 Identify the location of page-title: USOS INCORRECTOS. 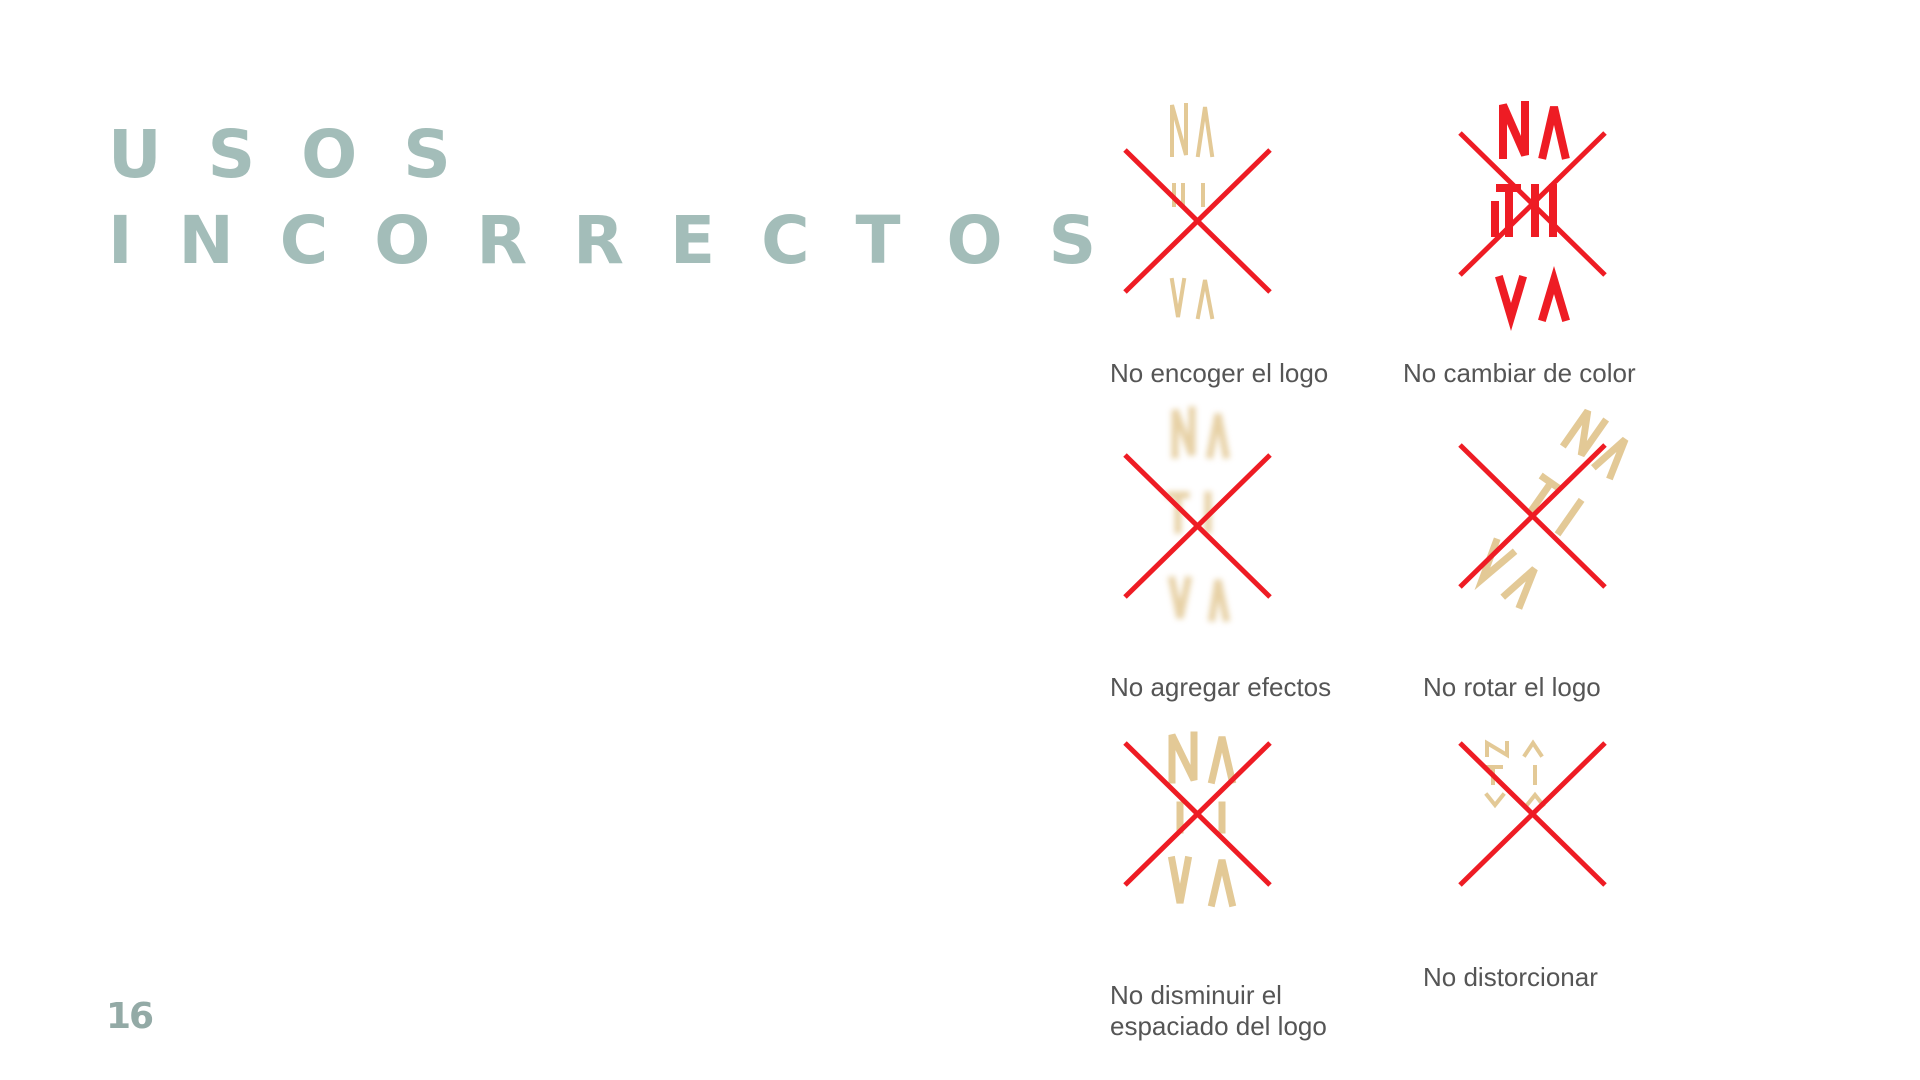
(625, 198).